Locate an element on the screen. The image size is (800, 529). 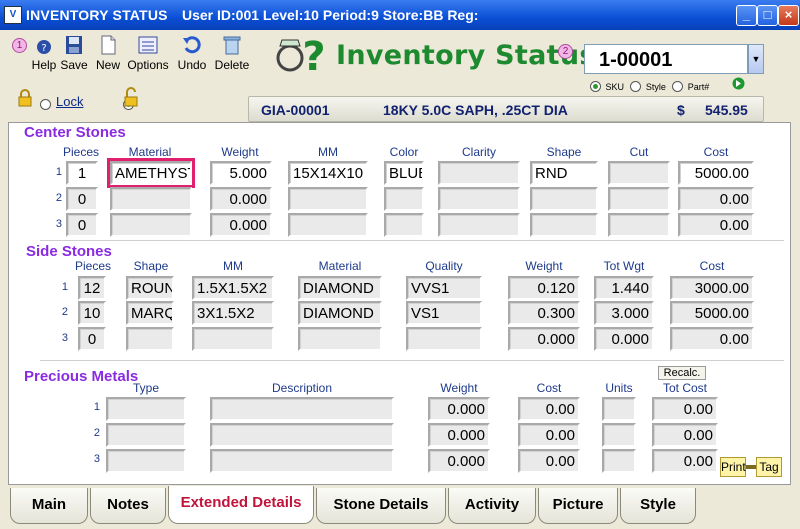
app-icon: V is located at coordinates (13, 15).